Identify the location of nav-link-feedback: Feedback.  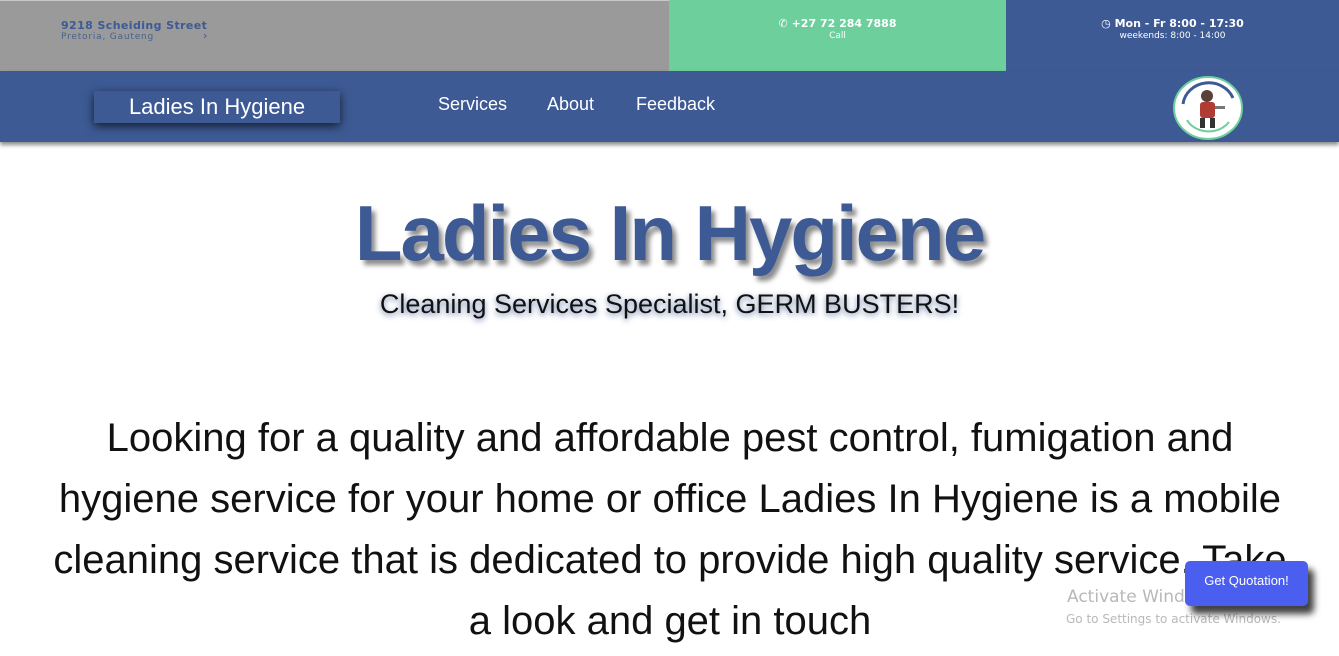
(675, 104).